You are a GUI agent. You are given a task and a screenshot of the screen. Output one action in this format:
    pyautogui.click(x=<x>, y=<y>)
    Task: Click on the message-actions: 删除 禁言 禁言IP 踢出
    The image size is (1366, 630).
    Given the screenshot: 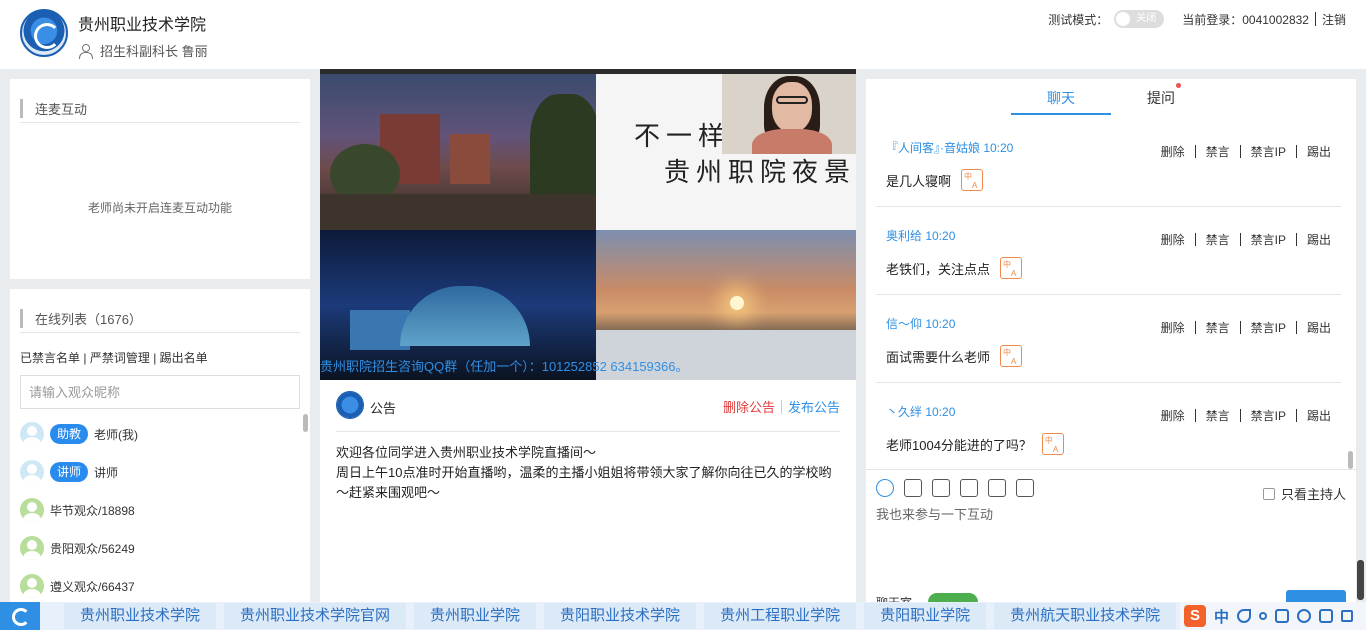 What is the action you would take?
    pyautogui.click(x=1246, y=415)
    